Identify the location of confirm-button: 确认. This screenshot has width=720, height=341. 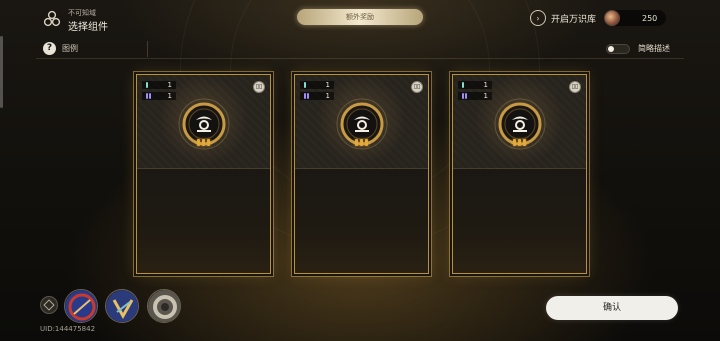
(612, 308).